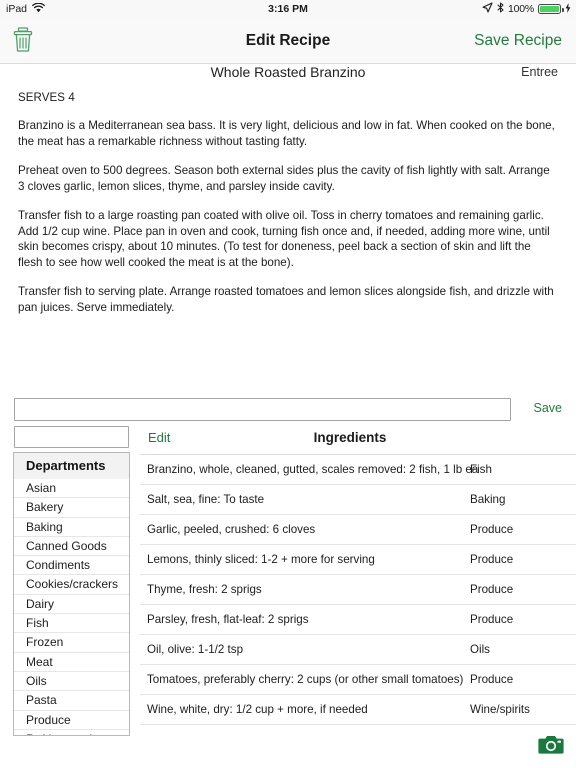  What do you see at coordinates (520, 9) in the screenshot?
I see `battery-percent: 100%` at bounding box center [520, 9].